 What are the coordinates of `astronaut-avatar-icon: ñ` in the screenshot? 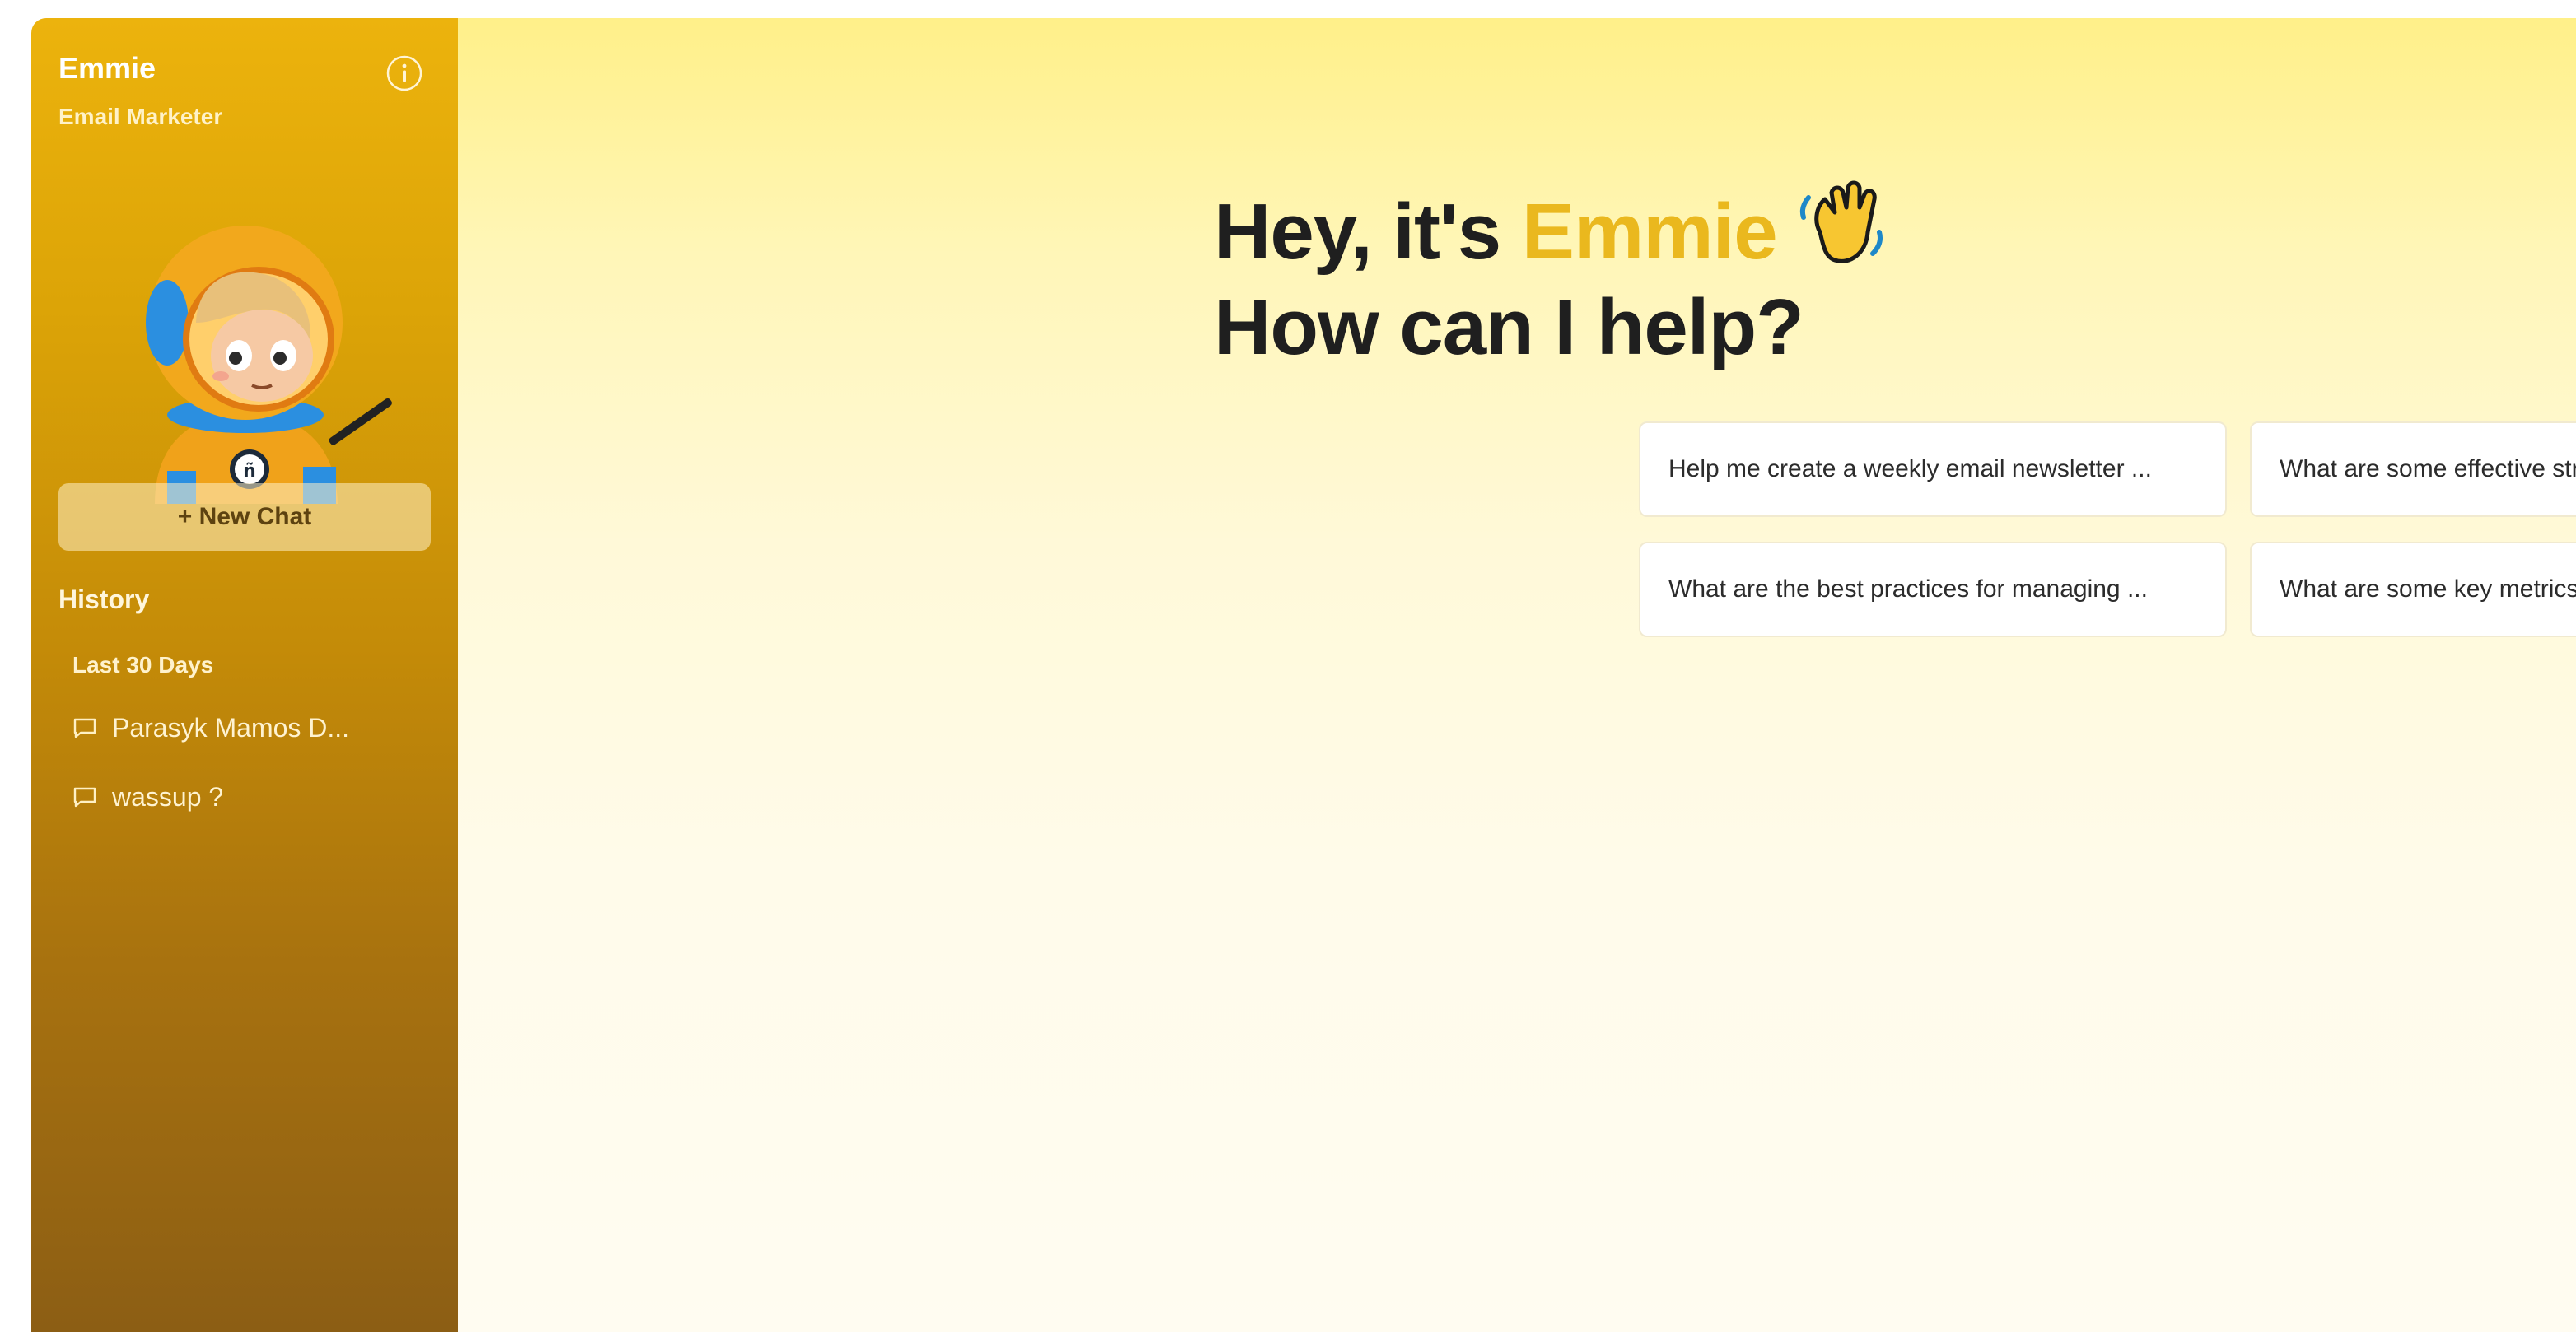 It's located at (299, 352).